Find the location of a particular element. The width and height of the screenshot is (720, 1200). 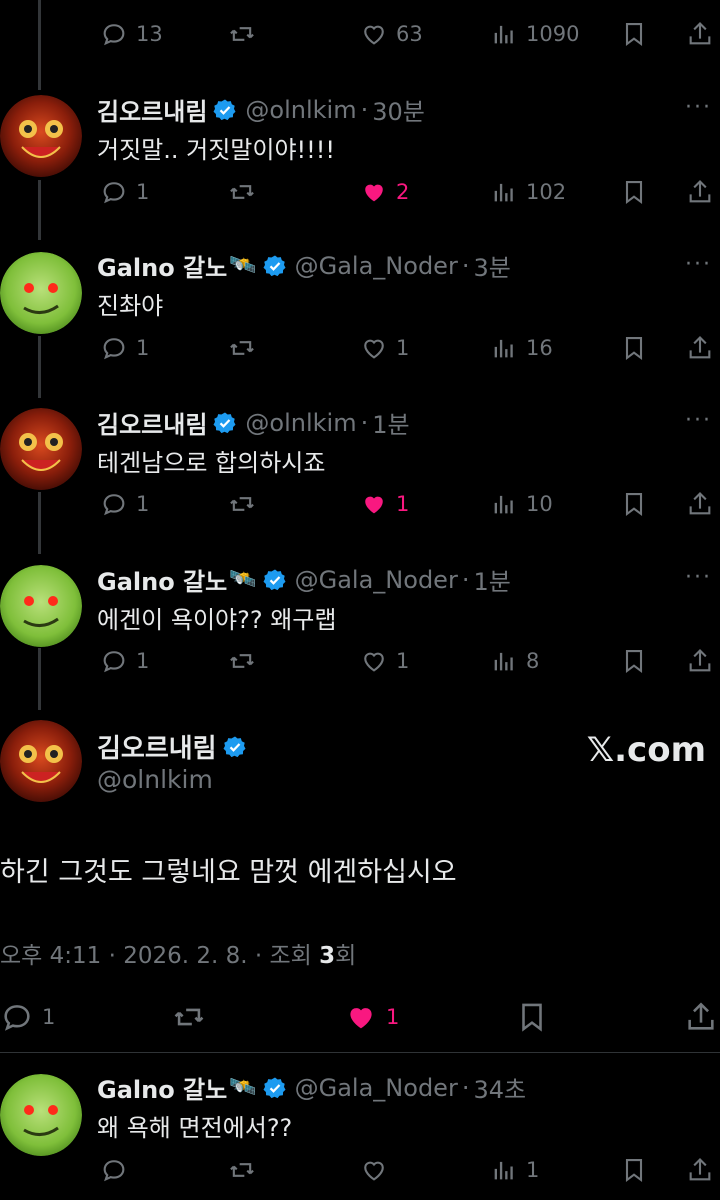

views-button: 8 is located at coordinates (514, 661).